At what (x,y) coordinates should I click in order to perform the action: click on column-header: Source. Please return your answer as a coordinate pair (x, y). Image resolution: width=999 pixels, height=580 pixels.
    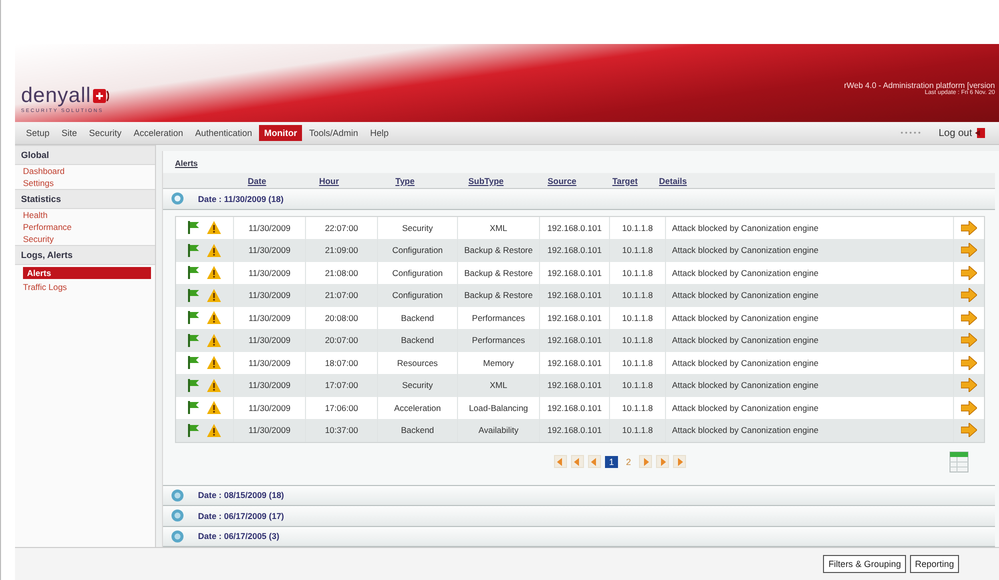
    Looking at the image, I should click on (562, 181).